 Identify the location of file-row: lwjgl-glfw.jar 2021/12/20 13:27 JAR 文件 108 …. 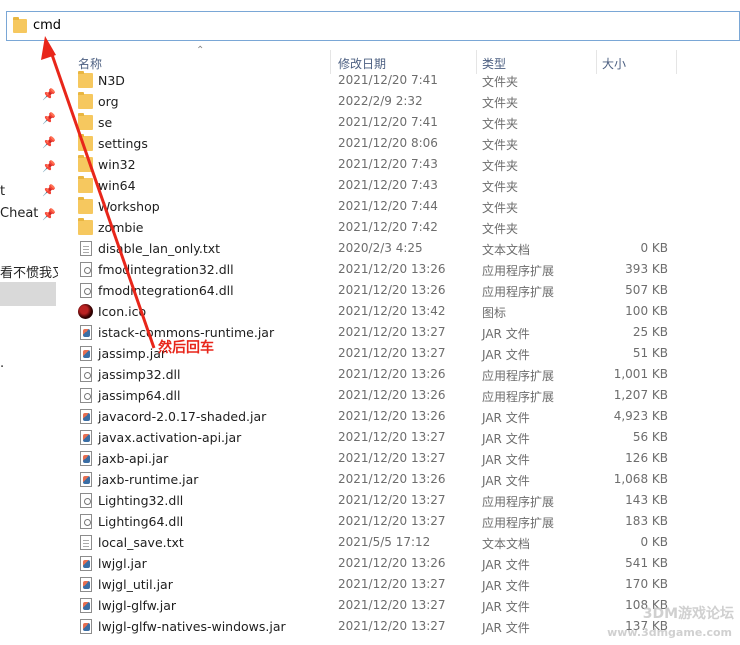
(400, 605).